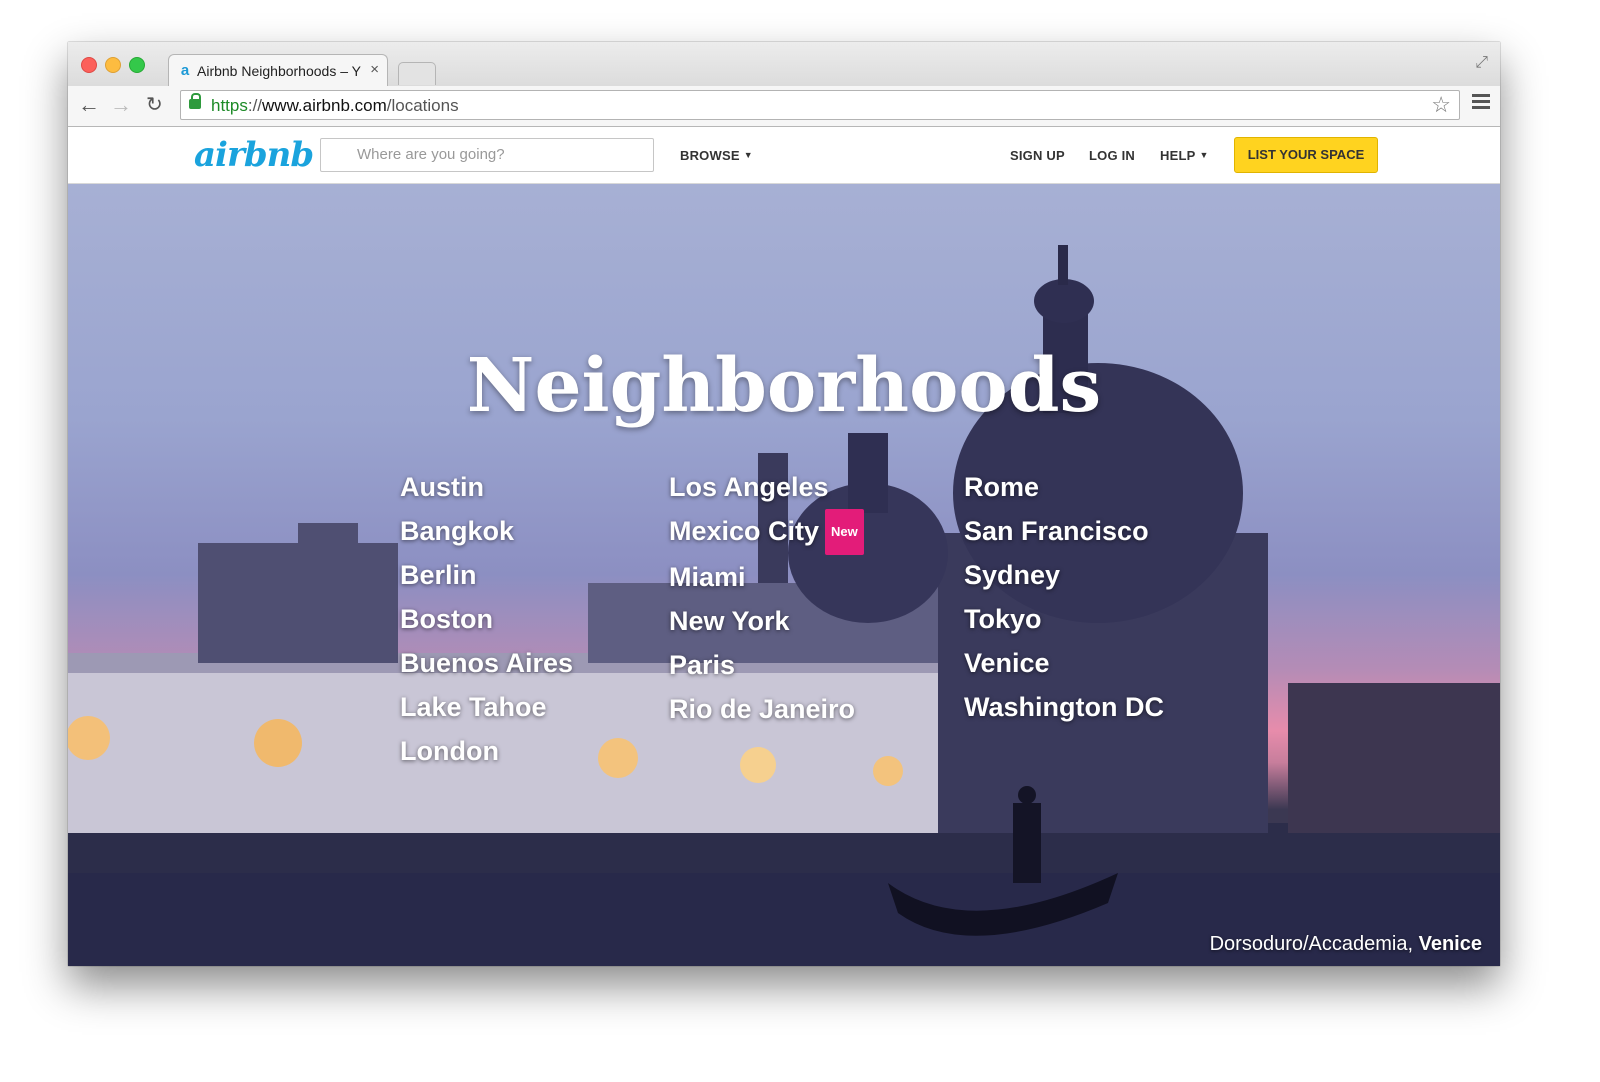 The height and width of the screenshot is (1082, 1600). What do you see at coordinates (487, 155) in the screenshot?
I see `search-input: Where are you going?` at bounding box center [487, 155].